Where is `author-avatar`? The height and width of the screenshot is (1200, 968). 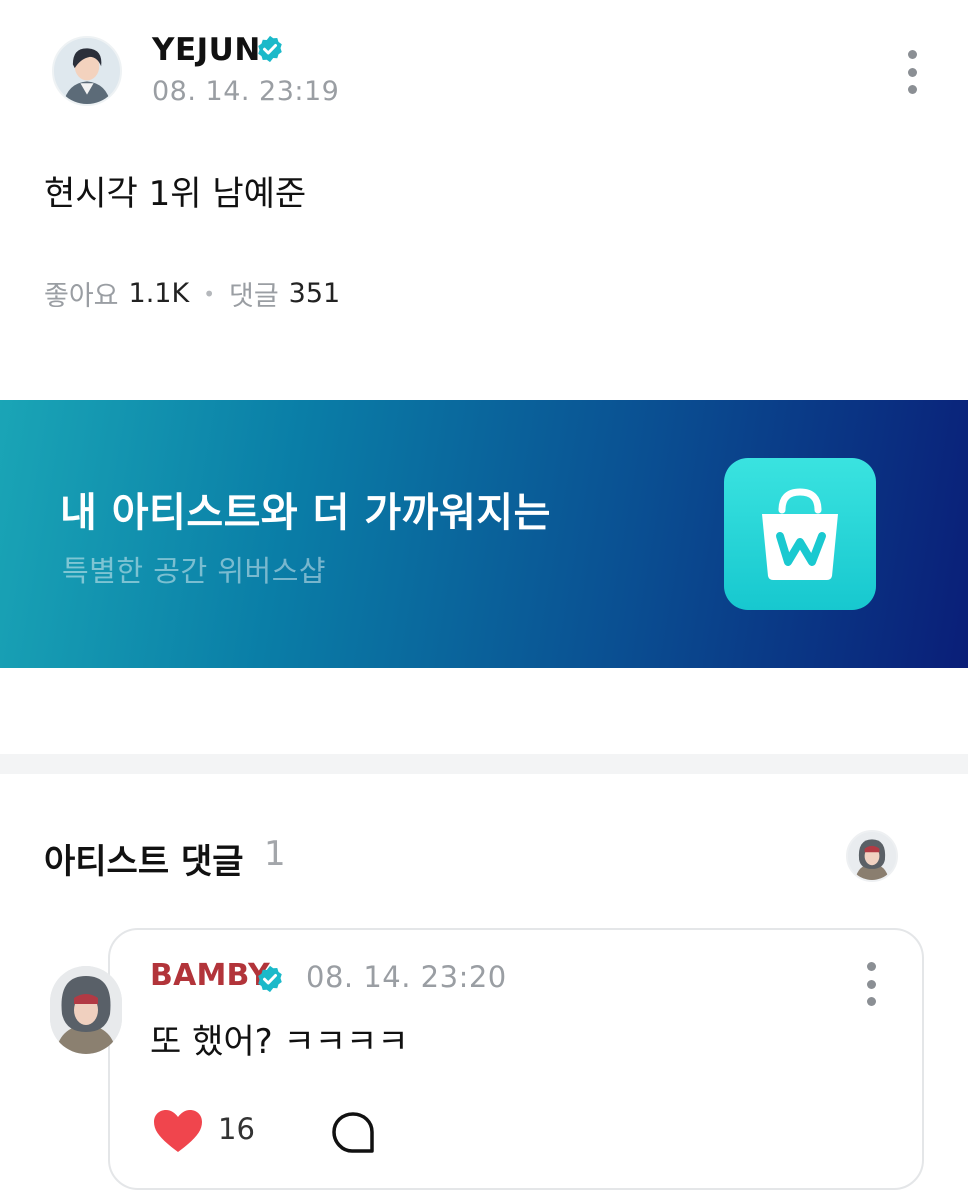 author-avatar is located at coordinates (87, 71).